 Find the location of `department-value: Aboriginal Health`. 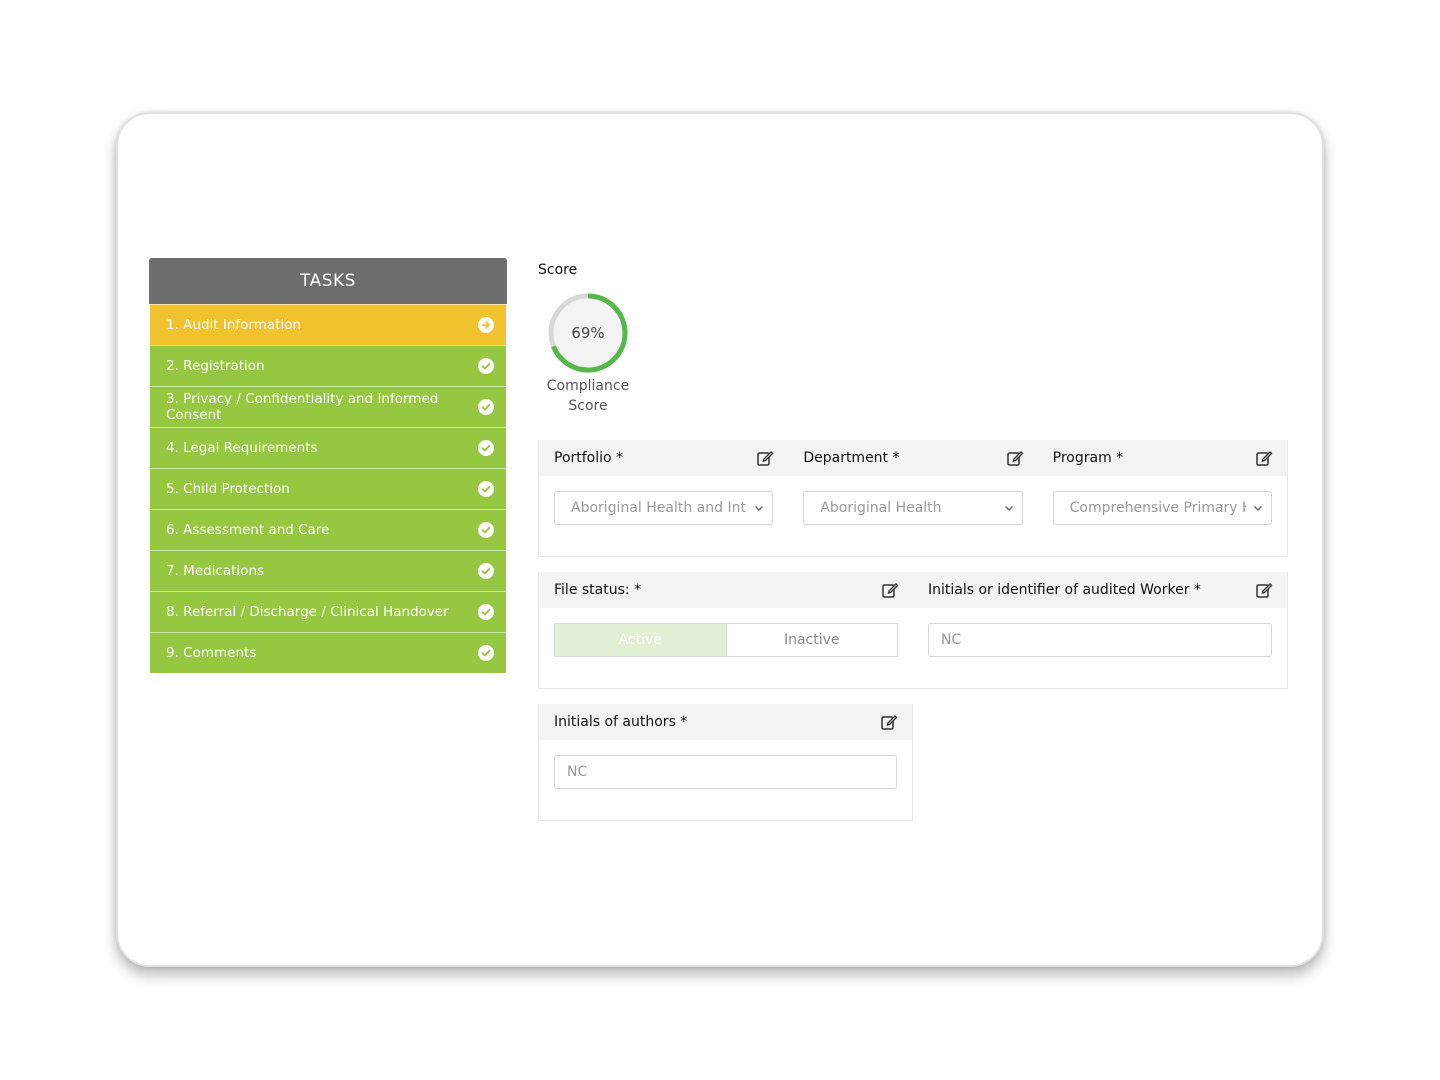

department-value: Aboriginal Health is located at coordinates (881, 508).